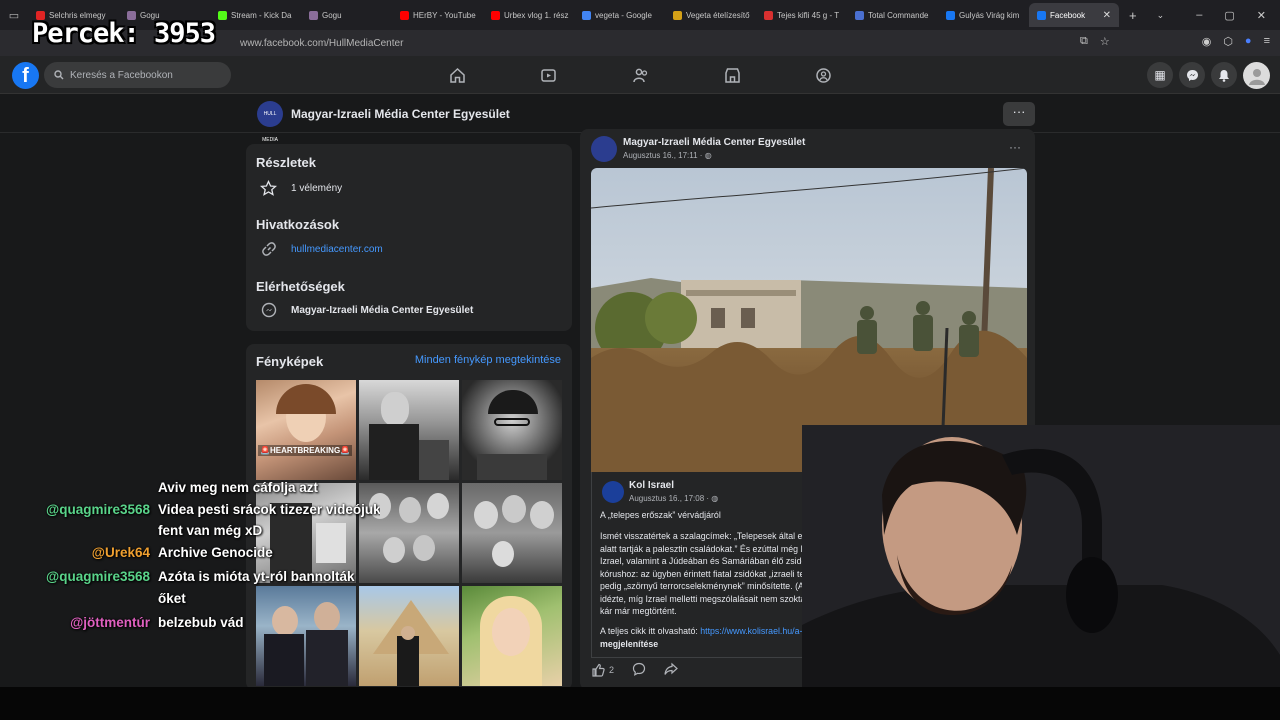 Image resolution: width=1280 pixels, height=720 pixels. What do you see at coordinates (619, 15) in the screenshot?
I see `browser-tab: vegeta - Google` at bounding box center [619, 15].